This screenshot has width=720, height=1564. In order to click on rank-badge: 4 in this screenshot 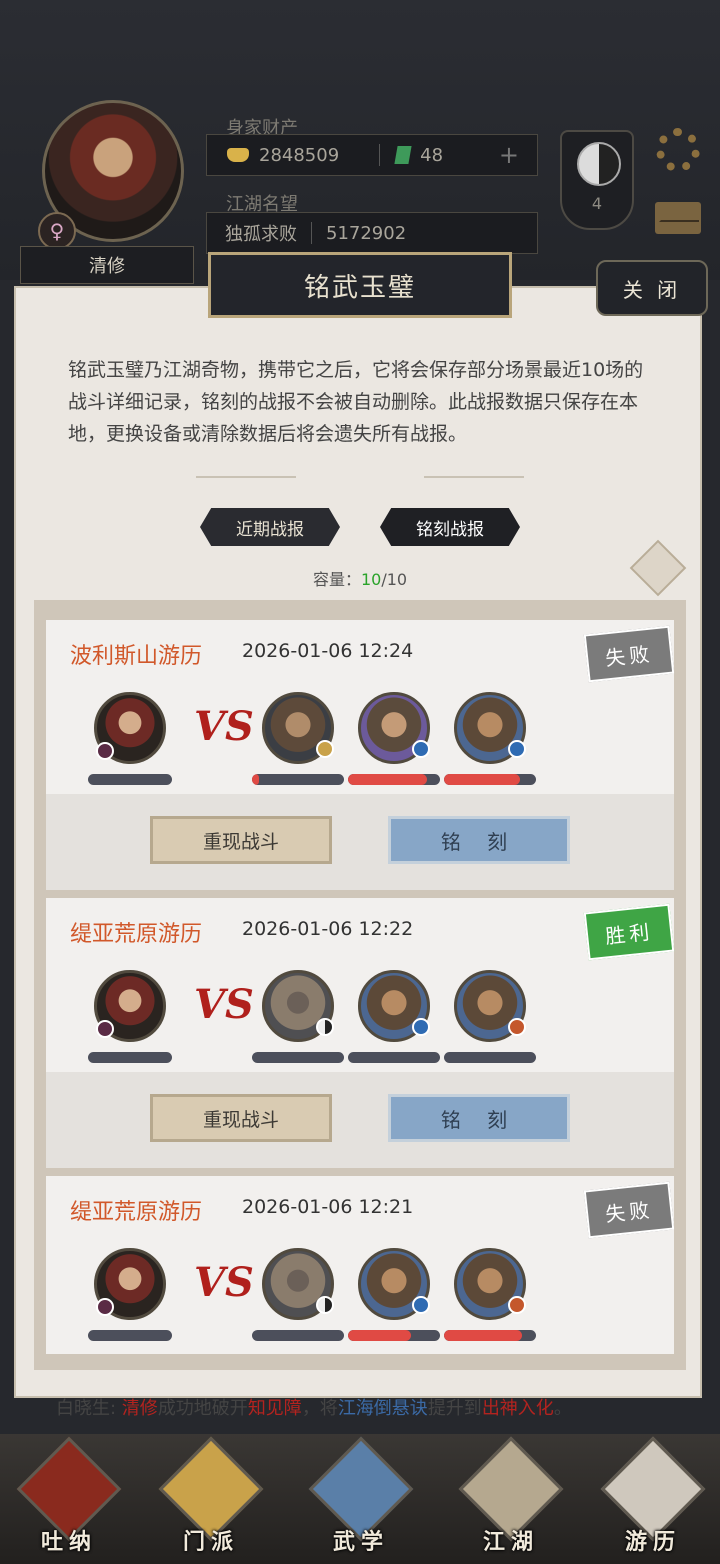, I will do `click(597, 180)`.